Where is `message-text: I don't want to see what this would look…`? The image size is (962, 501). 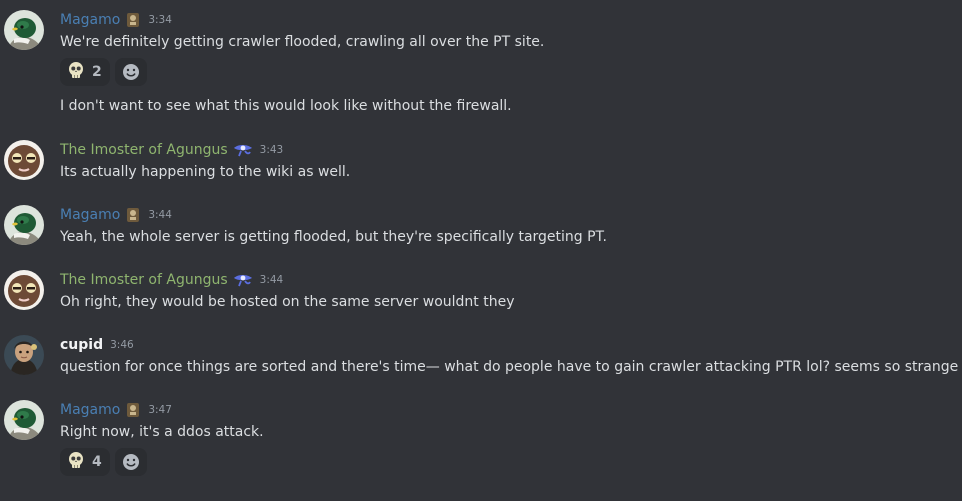 message-text: I don't want to see what this would look… is located at coordinates (286, 106).